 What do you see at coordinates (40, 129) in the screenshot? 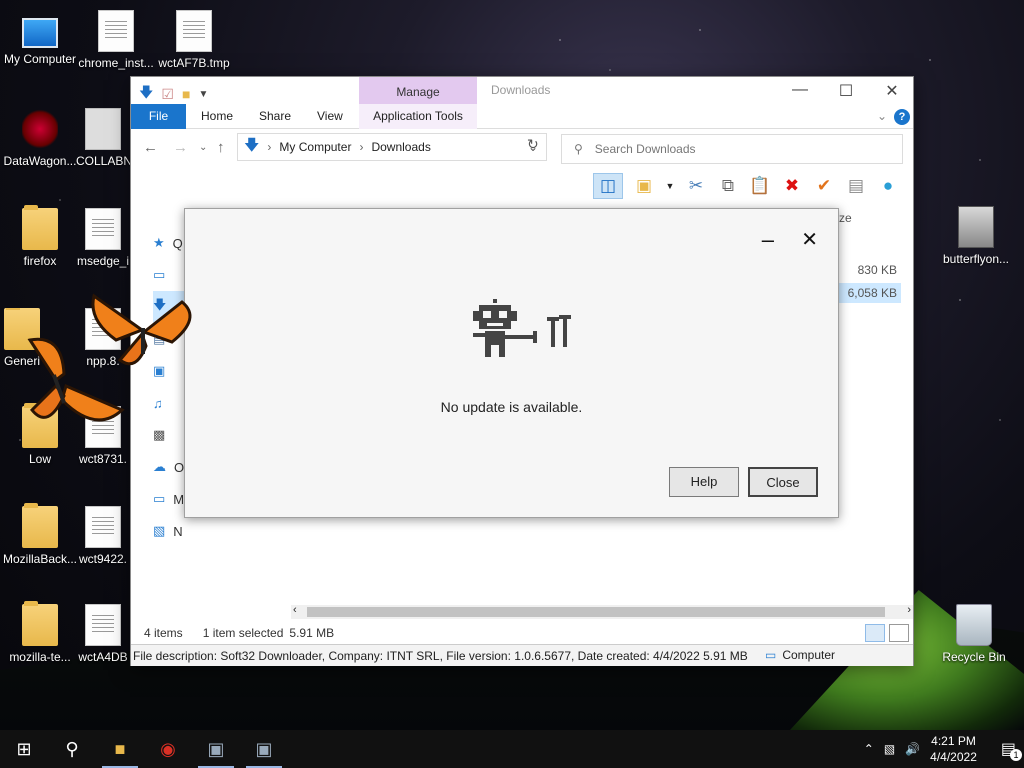
I see `datawagon-icon` at bounding box center [40, 129].